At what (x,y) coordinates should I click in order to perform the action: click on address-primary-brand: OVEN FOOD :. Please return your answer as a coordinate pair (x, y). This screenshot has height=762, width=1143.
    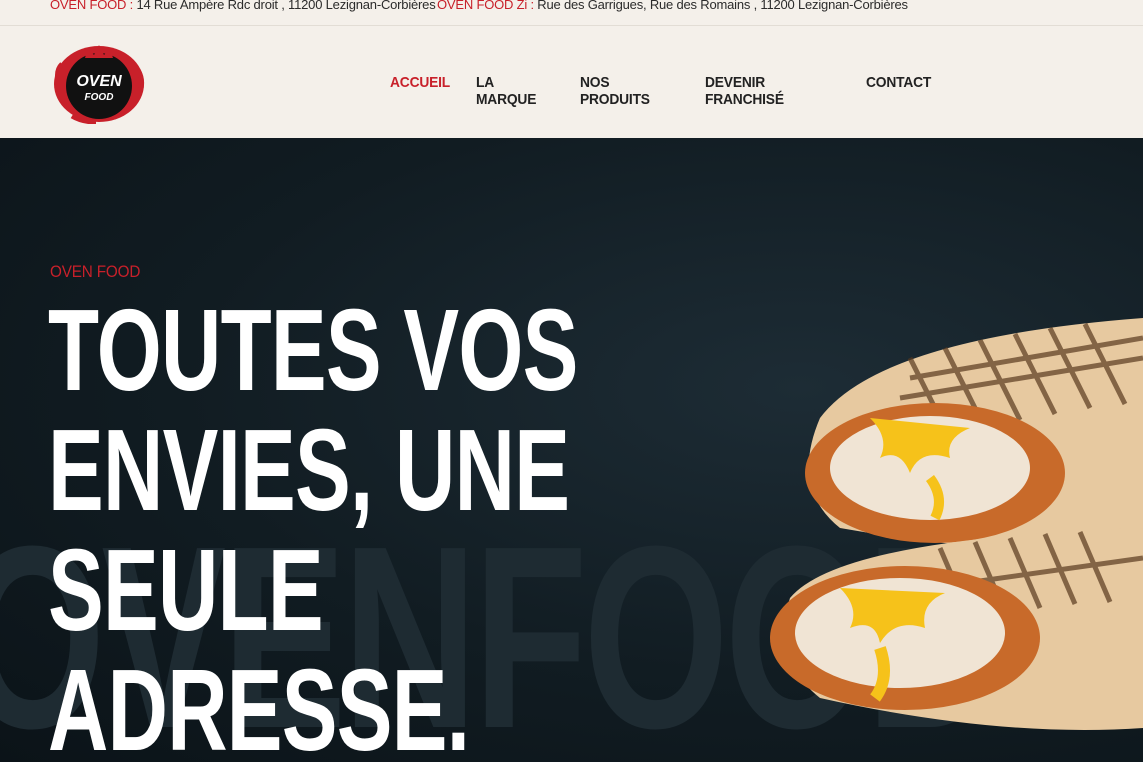
    Looking at the image, I should click on (93, 6).